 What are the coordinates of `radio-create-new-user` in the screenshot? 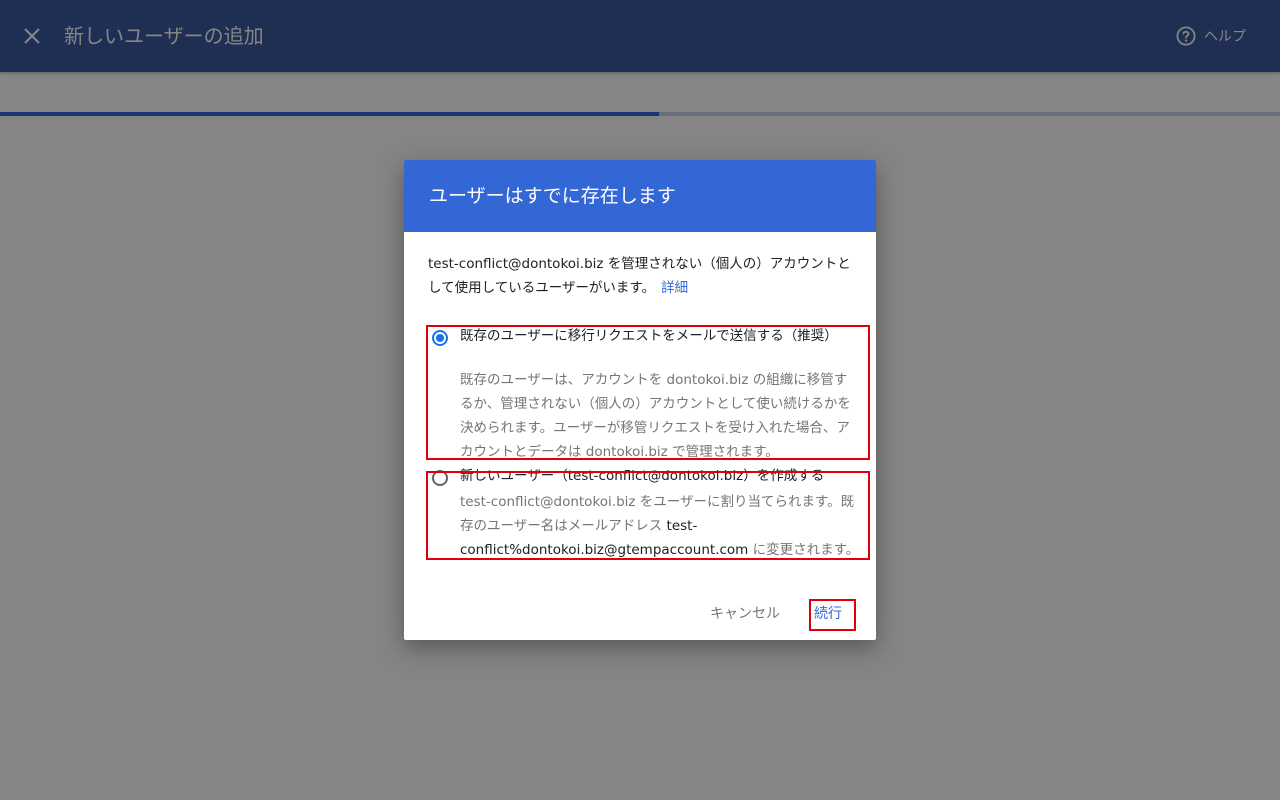 It's located at (440, 478).